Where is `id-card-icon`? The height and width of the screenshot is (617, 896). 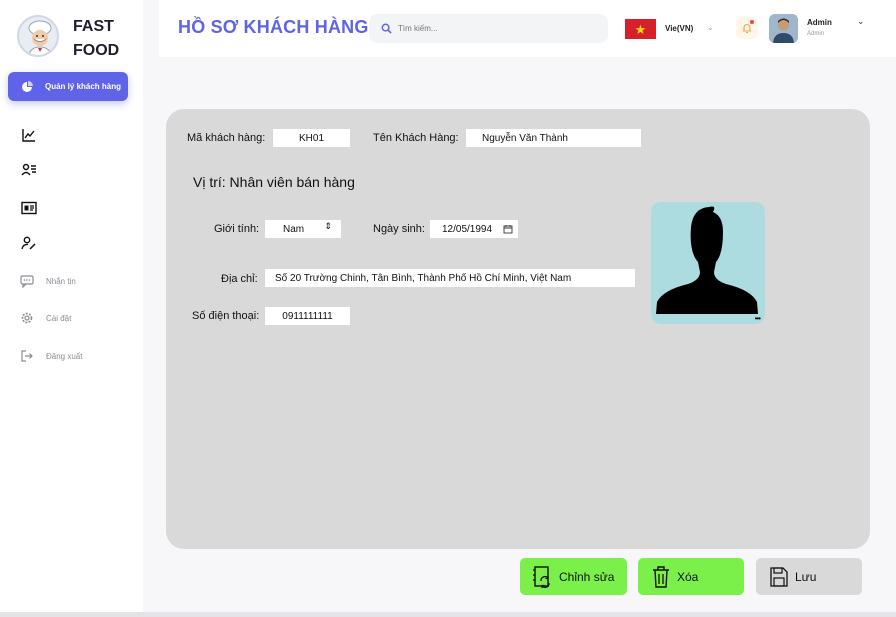 id-card-icon is located at coordinates (29, 208).